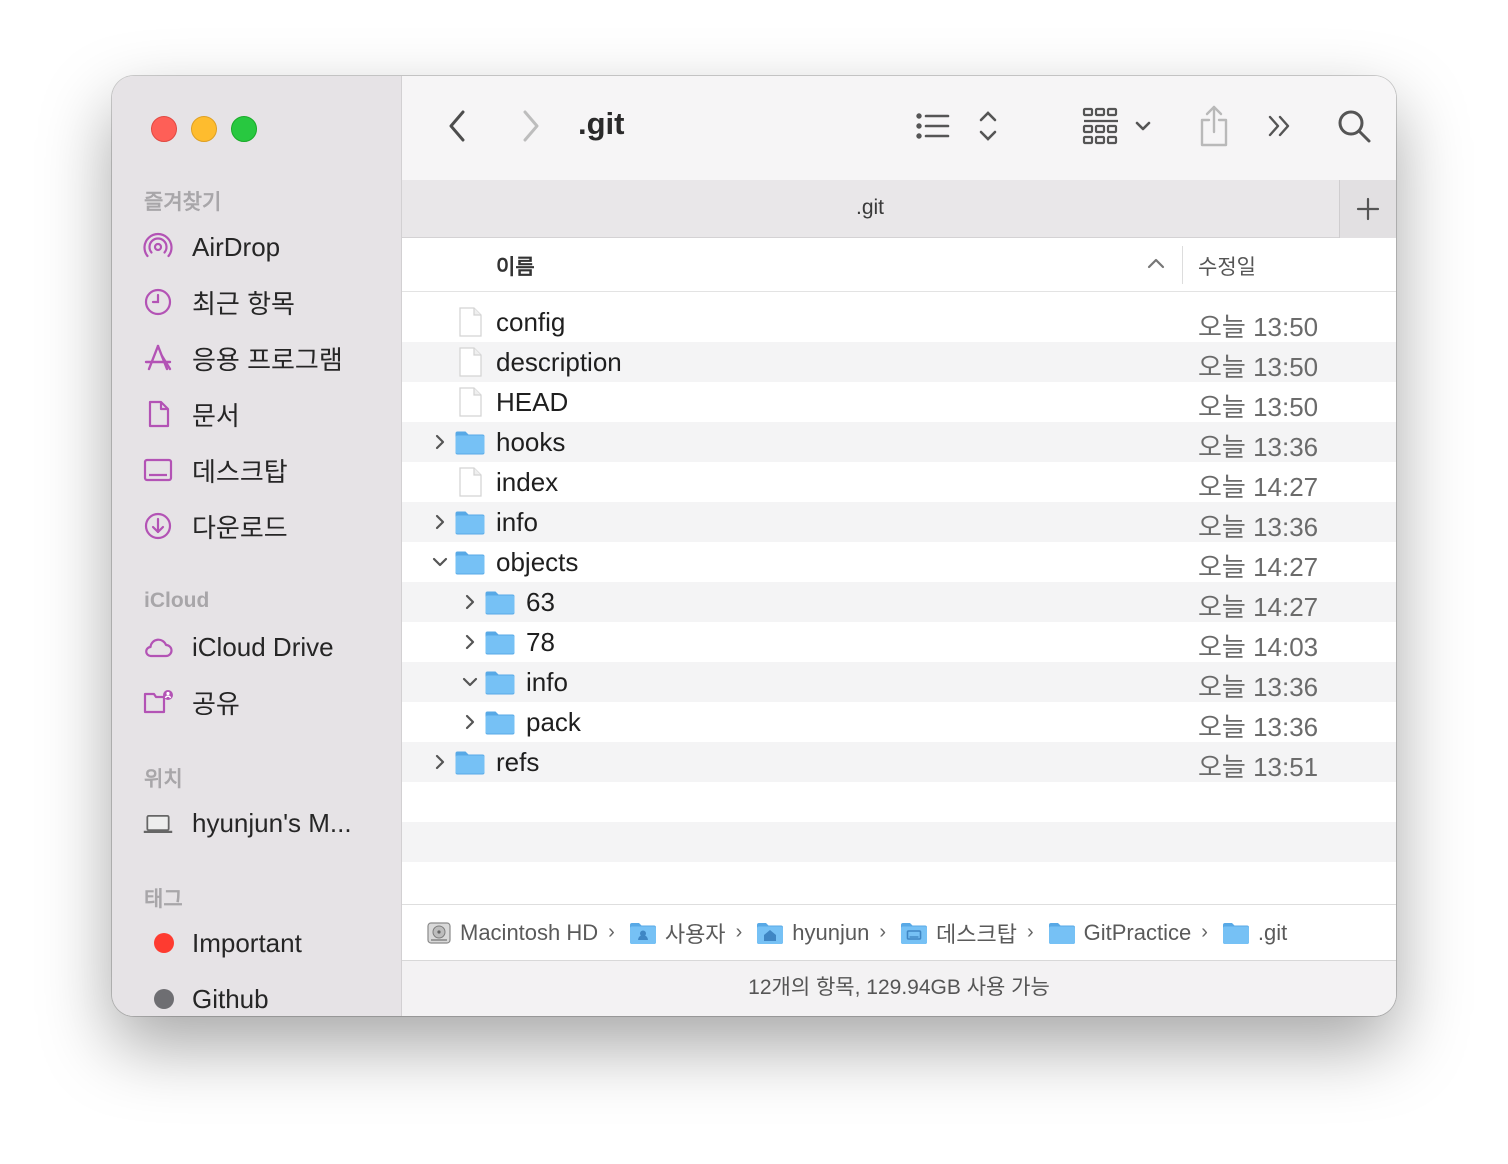 Image resolution: width=1508 pixels, height=1164 pixels. What do you see at coordinates (267, 647) in the screenshot?
I see `sidebar-item-icloud-drive: iCloud Drive` at bounding box center [267, 647].